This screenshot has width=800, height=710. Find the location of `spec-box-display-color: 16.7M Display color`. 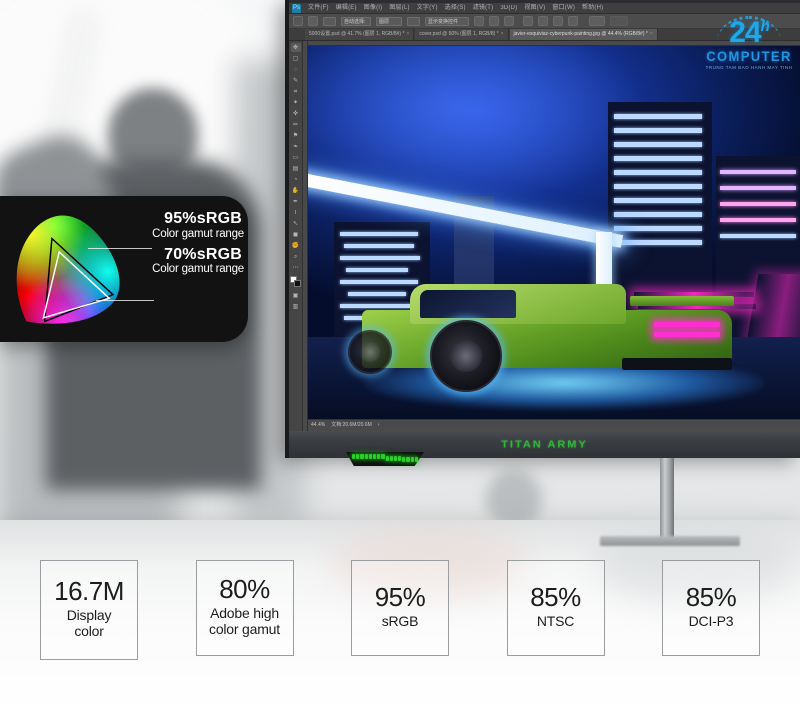

spec-box-display-color: 16.7M Display color is located at coordinates (89, 610).